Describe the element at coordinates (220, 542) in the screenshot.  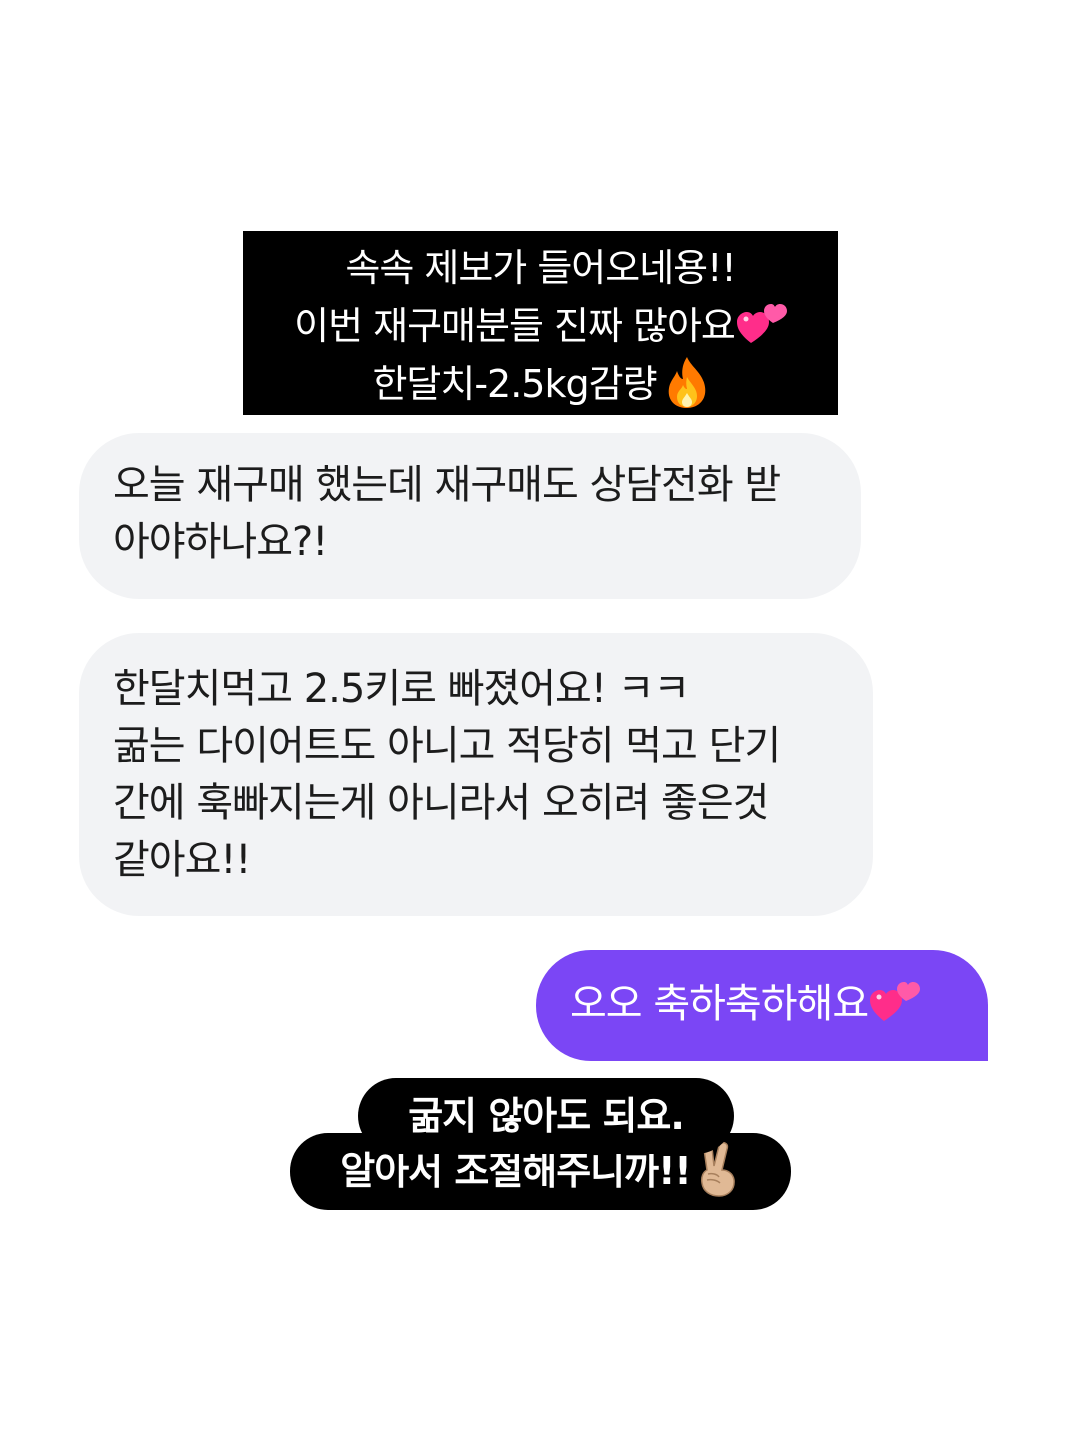
I see `message-line: 아야하나요?!` at that location.